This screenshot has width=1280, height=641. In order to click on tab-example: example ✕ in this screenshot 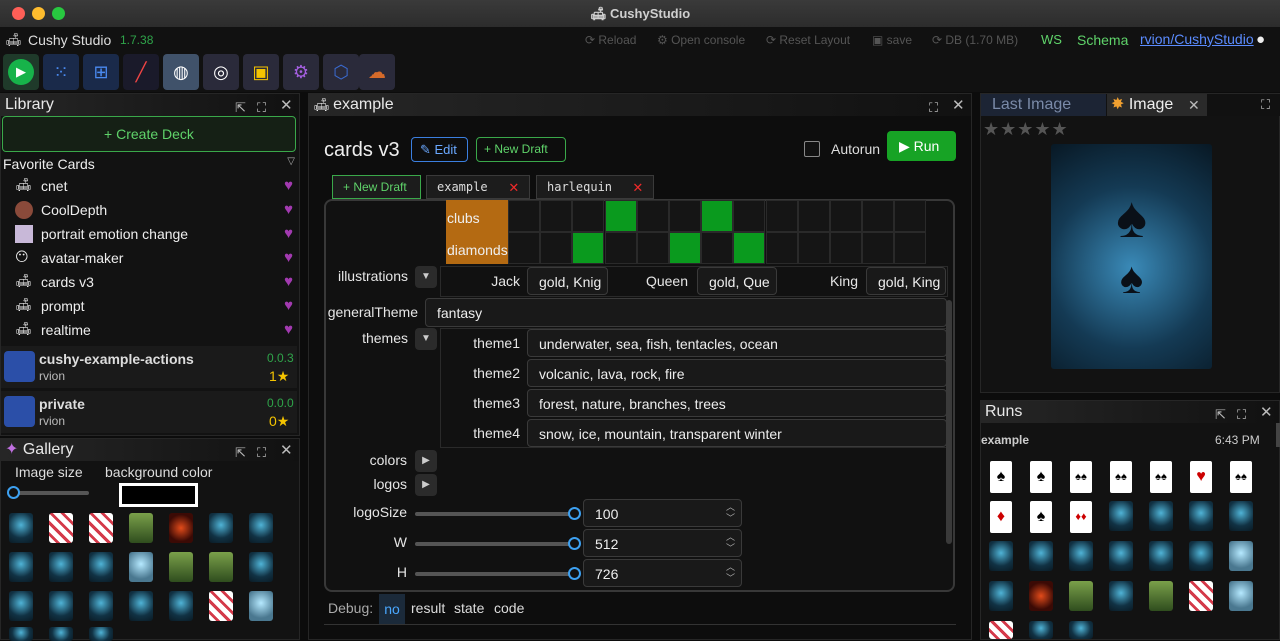, I will do `click(478, 187)`.